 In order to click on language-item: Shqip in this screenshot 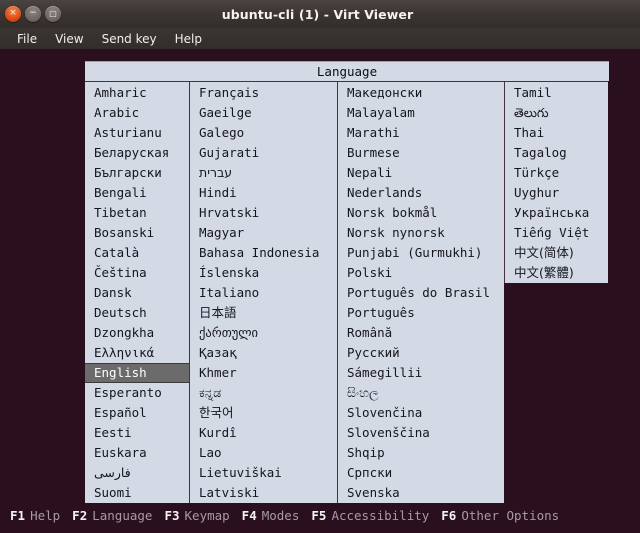, I will do `click(421, 453)`.